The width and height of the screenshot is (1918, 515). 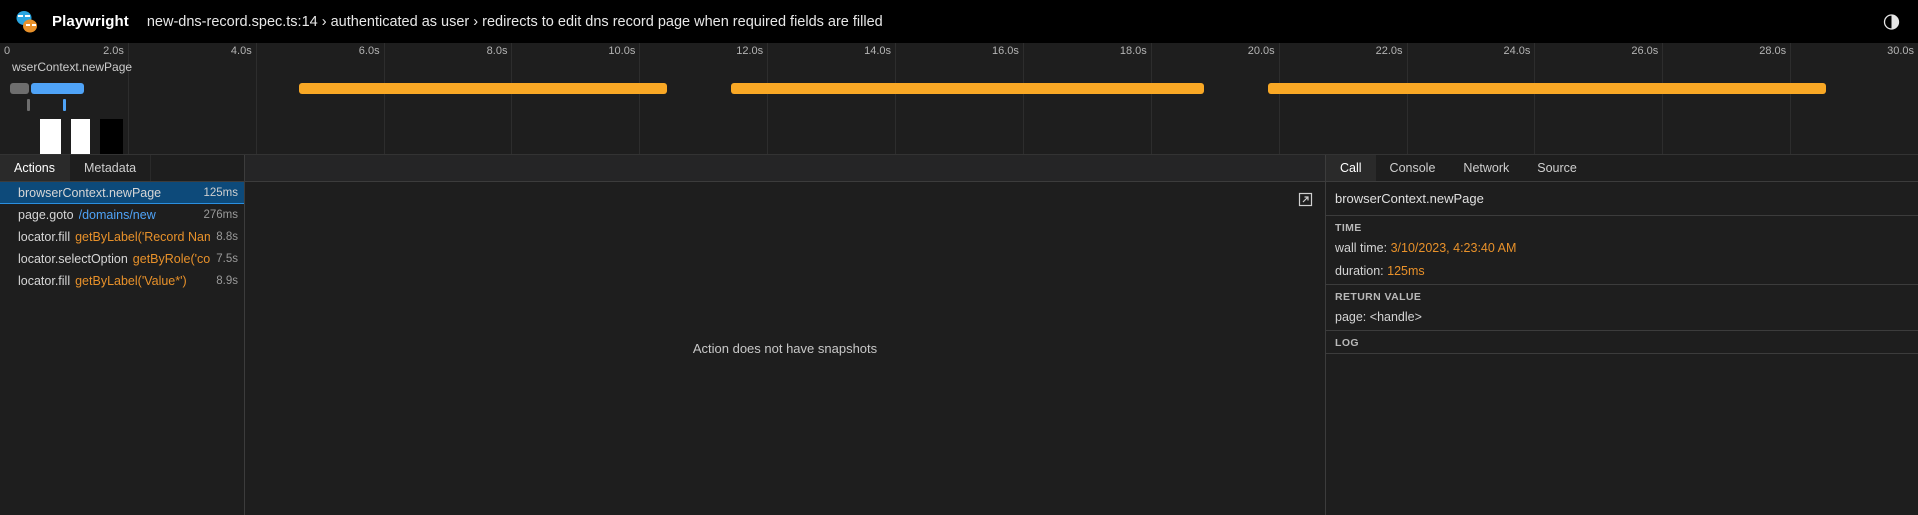 I want to click on playwright-mask-icon, so click(x=27, y=22).